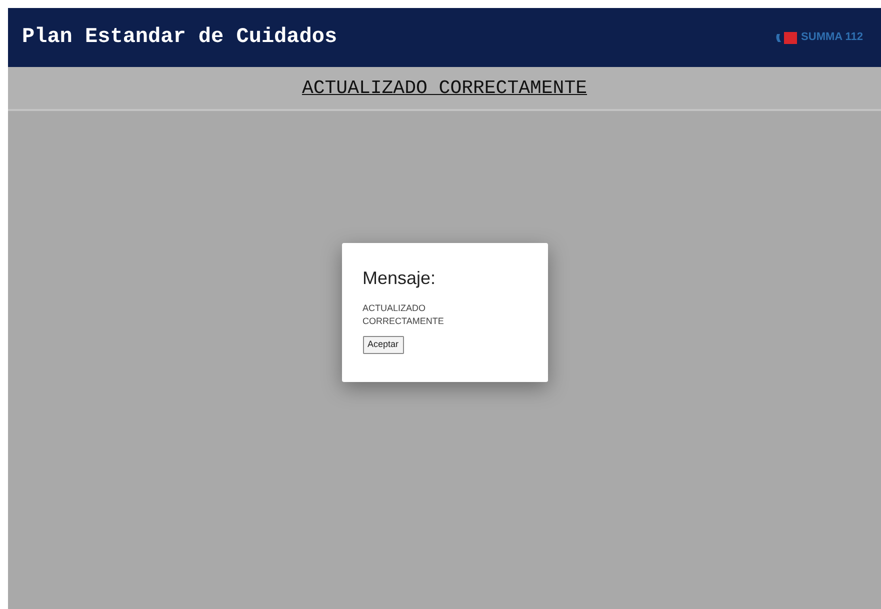  Describe the element at coordinates (787, 37) in the screenshot. I see `logo-icon` at that location.